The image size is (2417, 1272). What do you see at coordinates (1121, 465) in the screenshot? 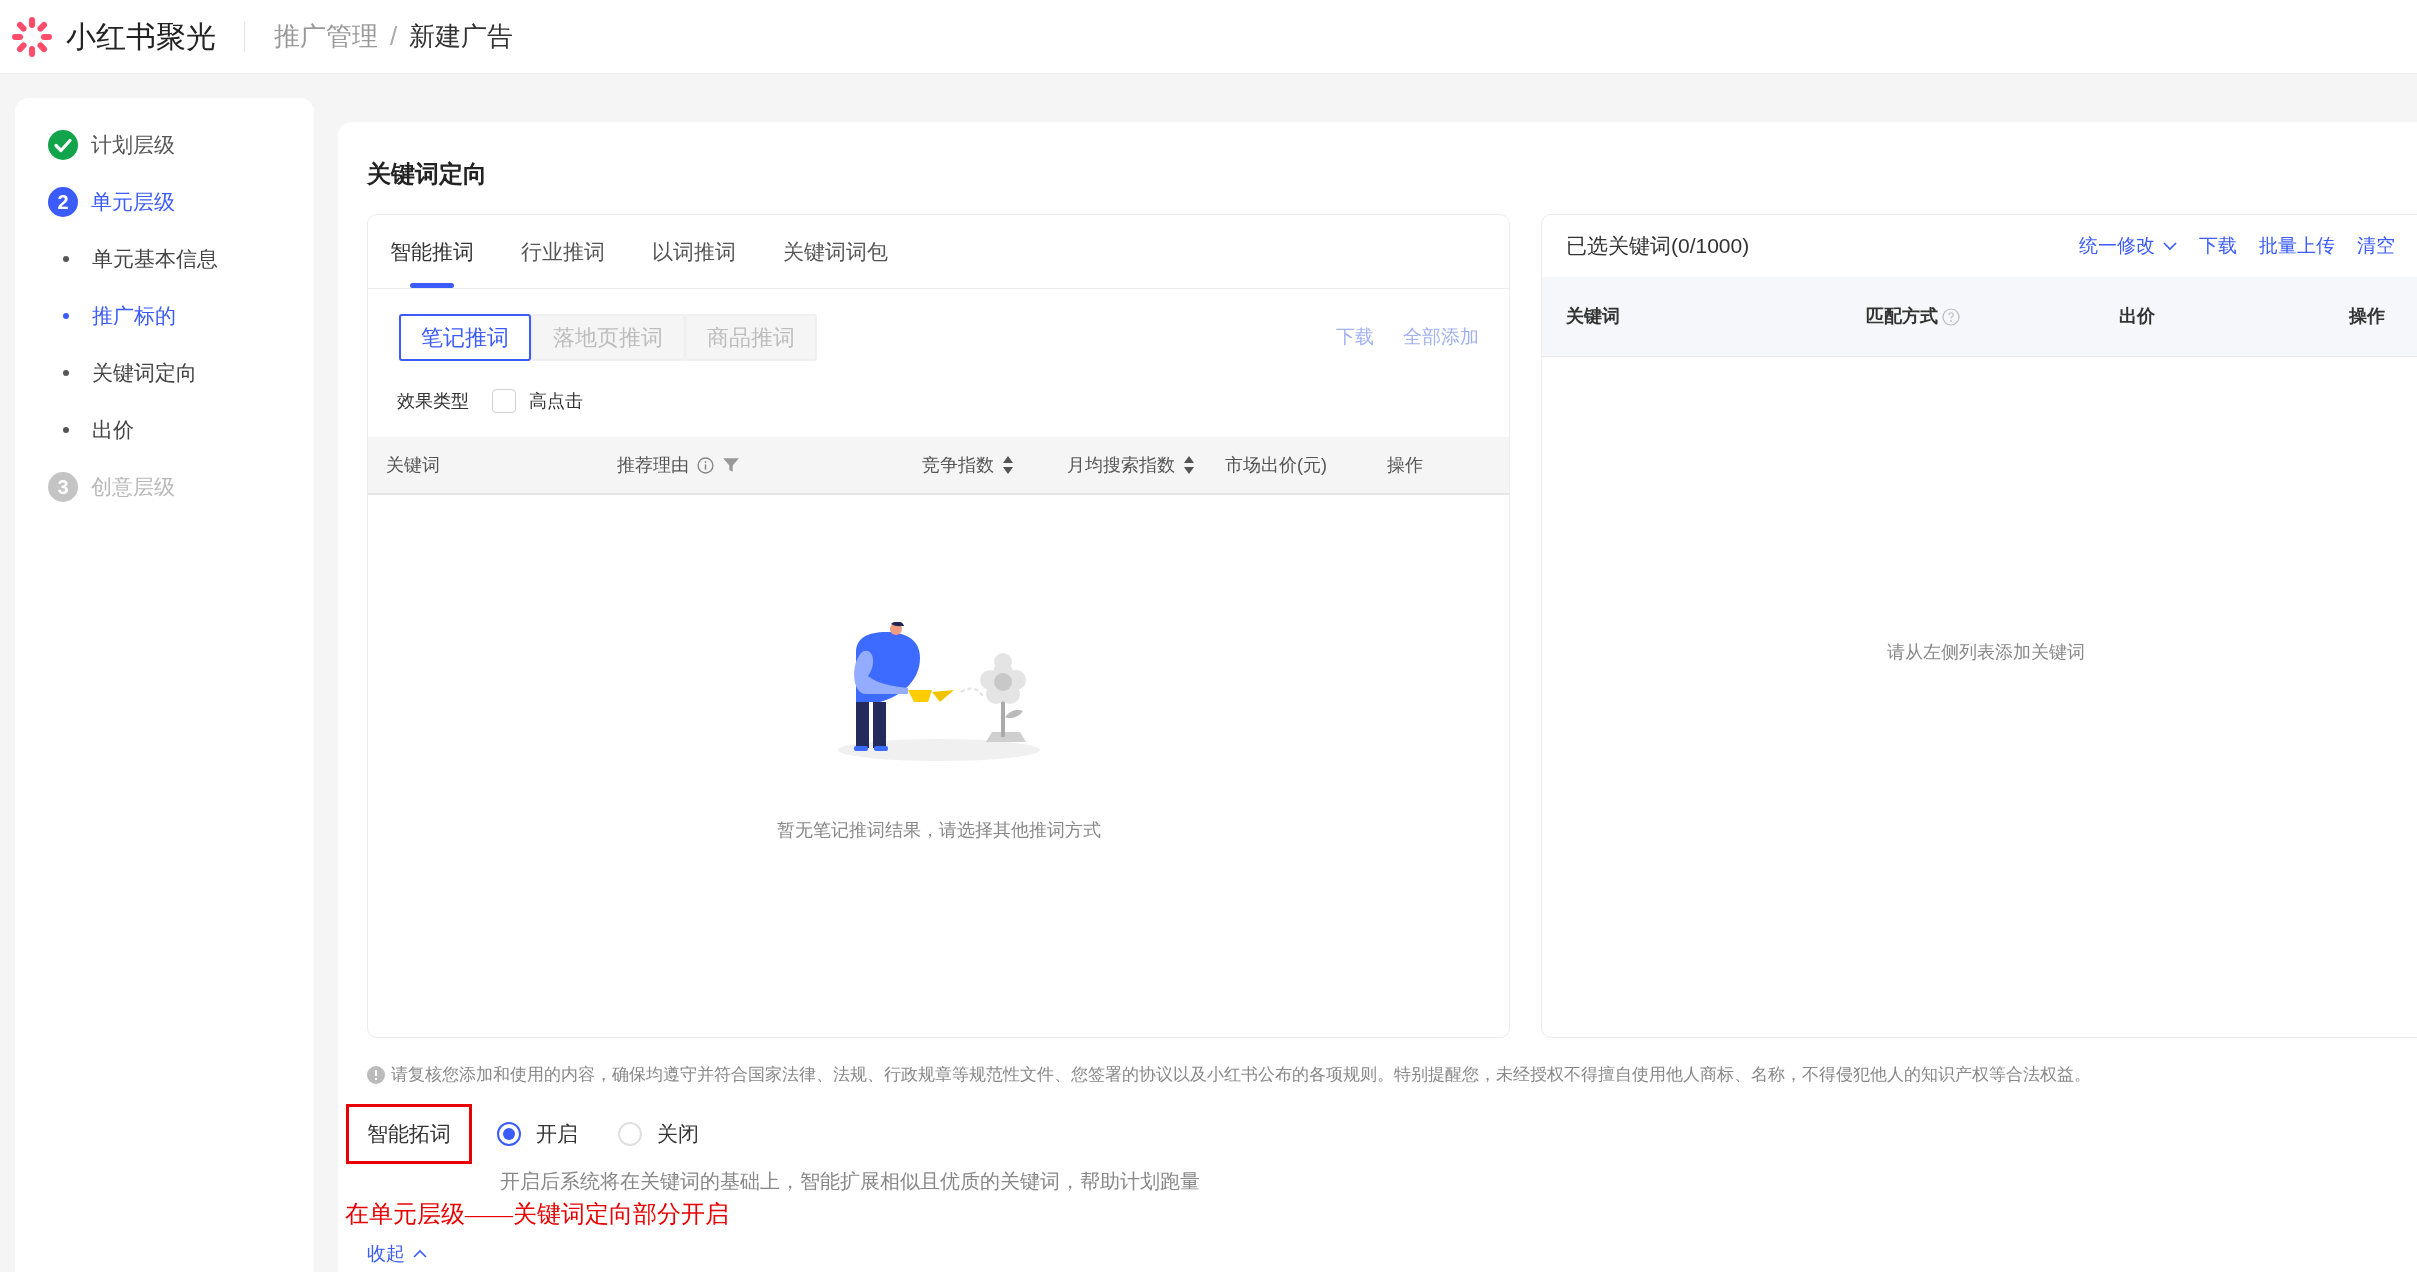
I see `column-header: 月均搜索指数` at bounding box center [1121, 465].